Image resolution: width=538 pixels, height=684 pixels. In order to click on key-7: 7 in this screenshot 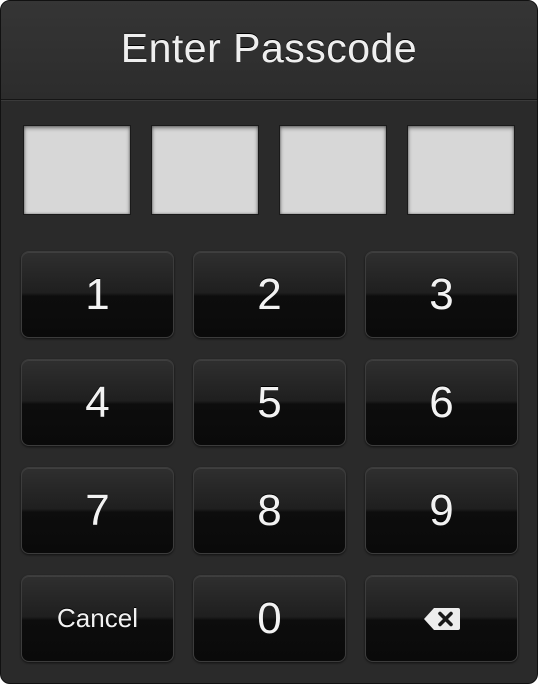, I will do `click(97, 510)`.